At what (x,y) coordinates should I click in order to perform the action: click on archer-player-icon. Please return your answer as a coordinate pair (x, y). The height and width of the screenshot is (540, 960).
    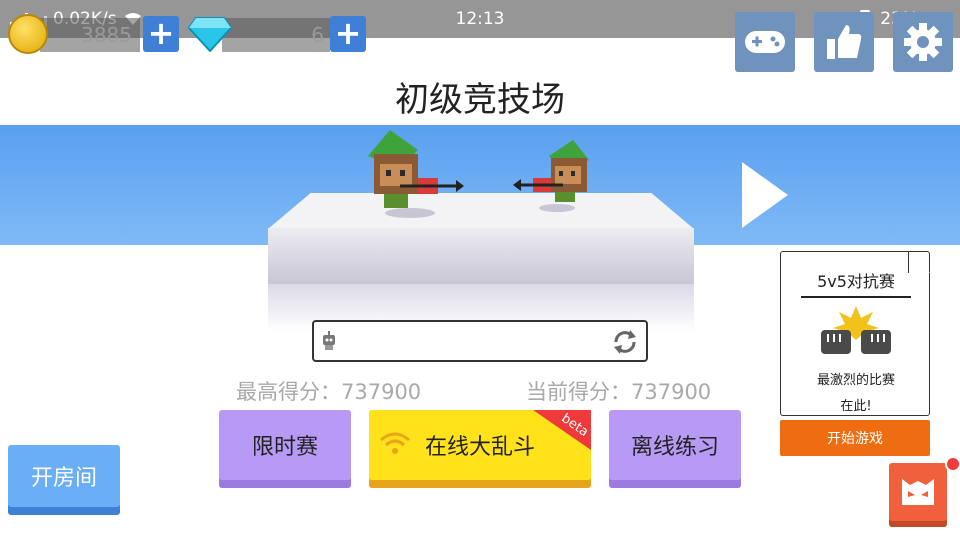
    Looking at the image, I should click on (416, 174).